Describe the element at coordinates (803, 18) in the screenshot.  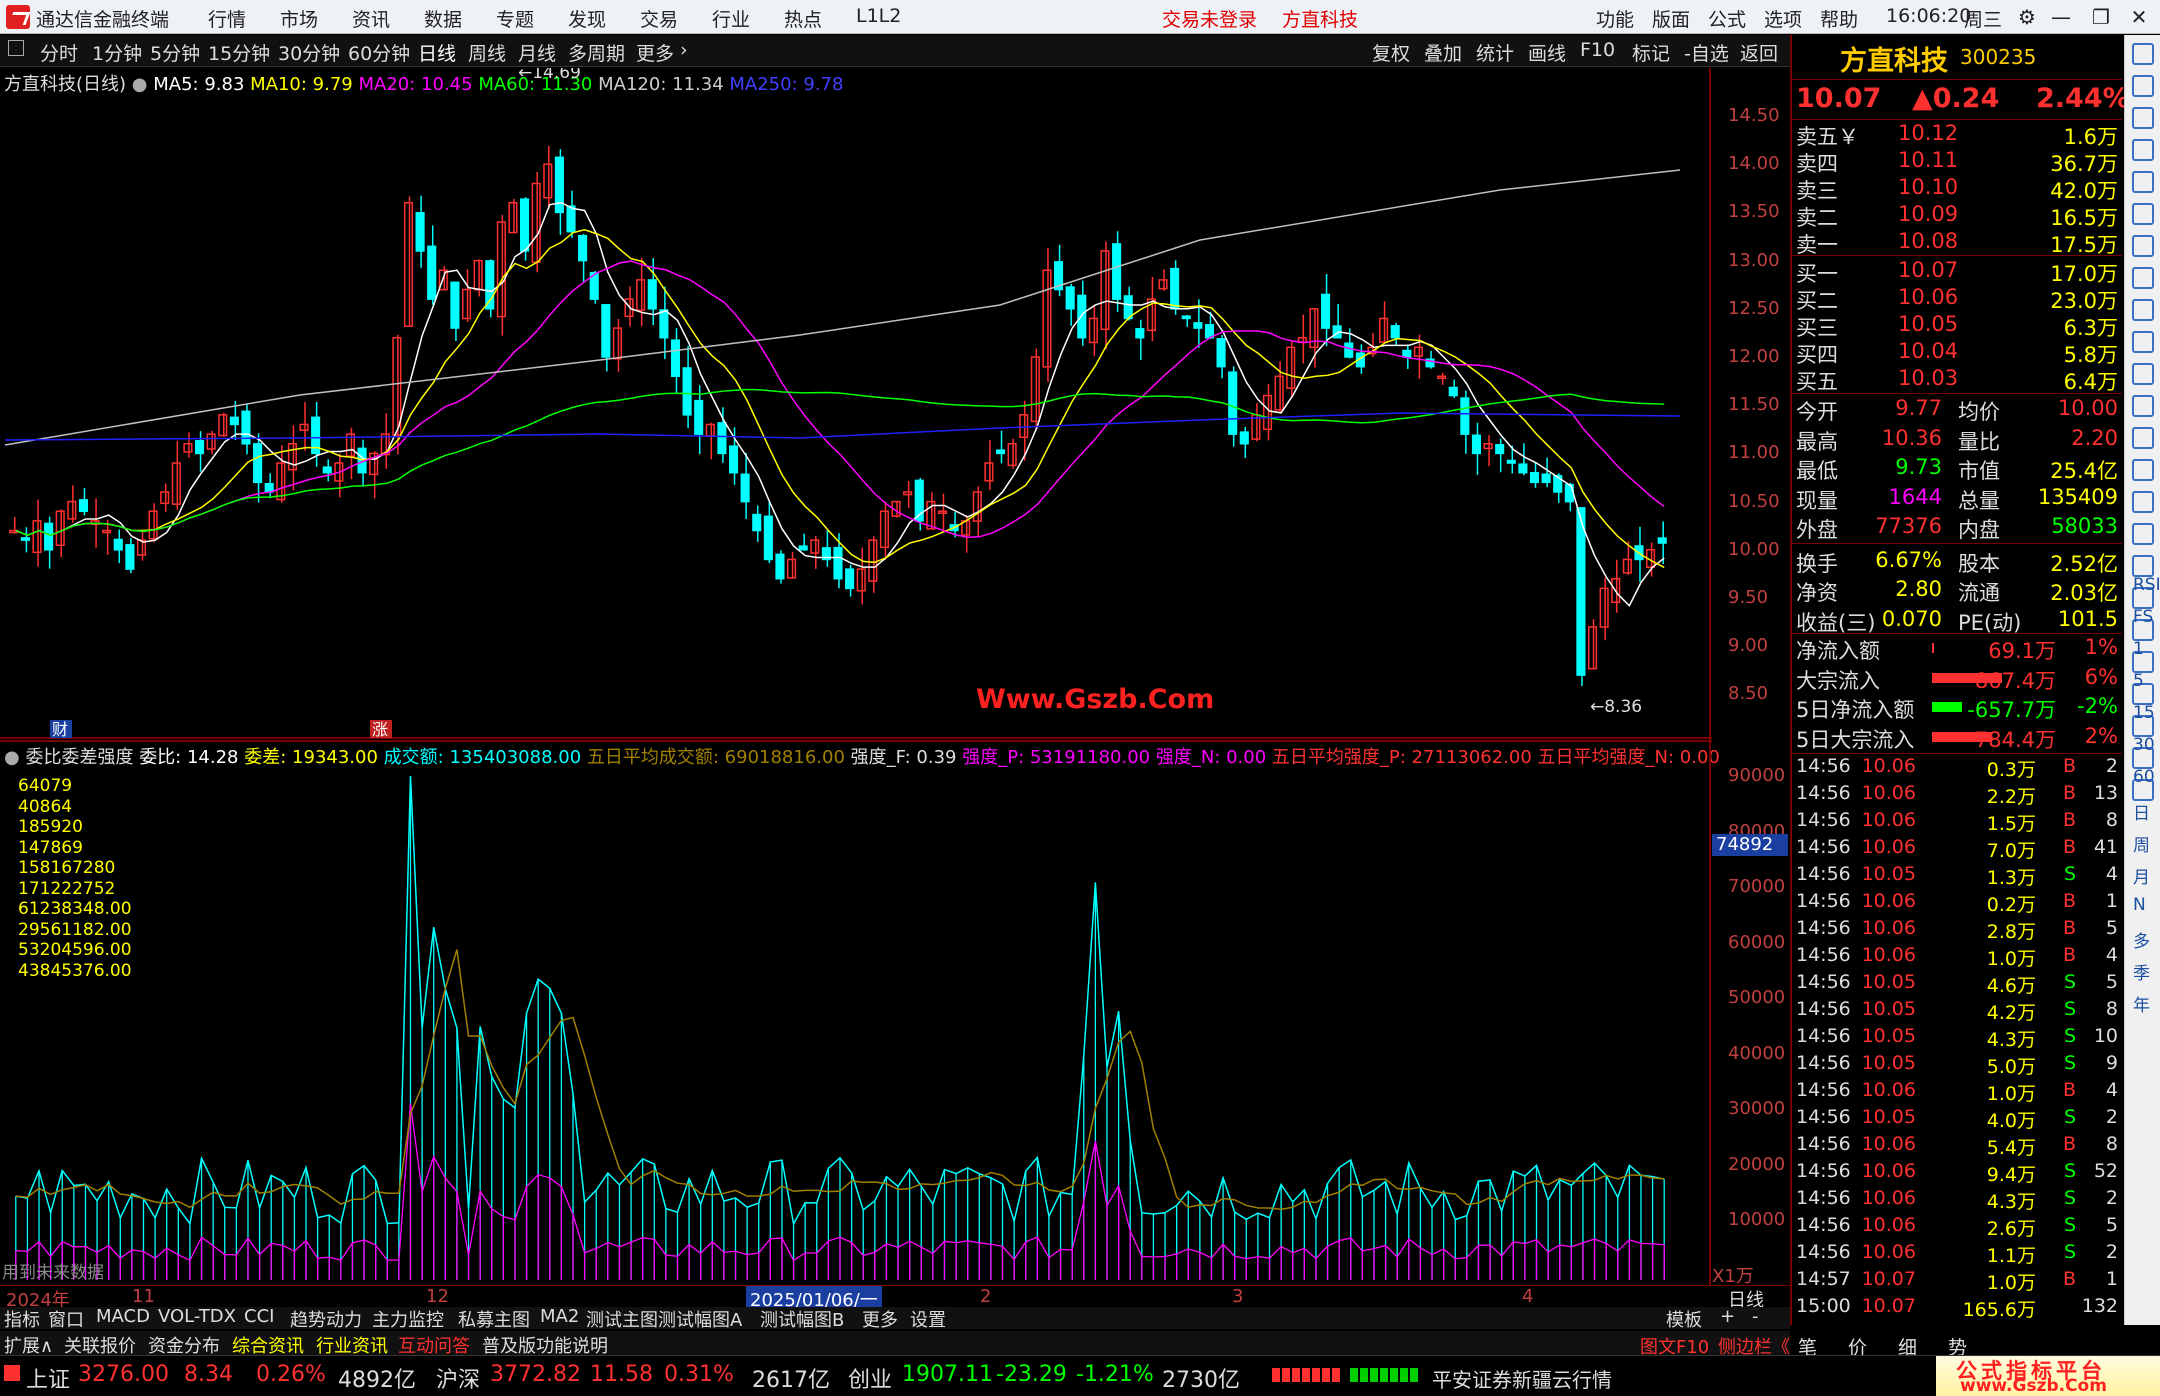
I see `menu-hot: 热点` at that location.